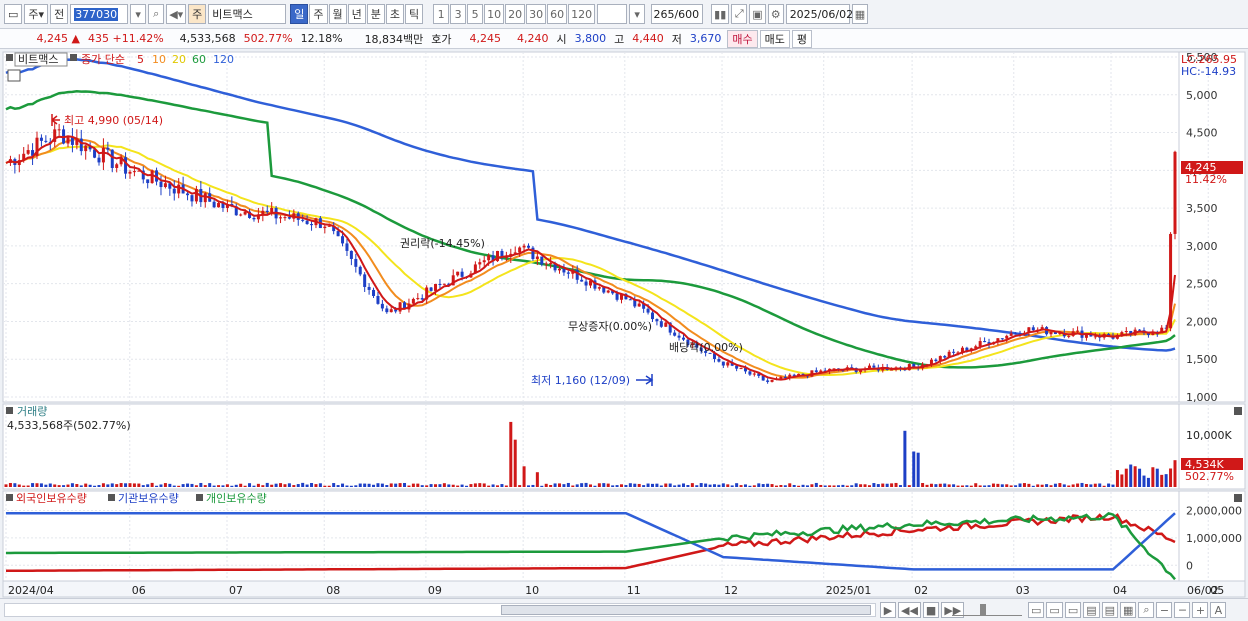 Image resolution: width=1248 pixels, height=621 pixels. I want to click on interval-20: 20, so click(515, 14).